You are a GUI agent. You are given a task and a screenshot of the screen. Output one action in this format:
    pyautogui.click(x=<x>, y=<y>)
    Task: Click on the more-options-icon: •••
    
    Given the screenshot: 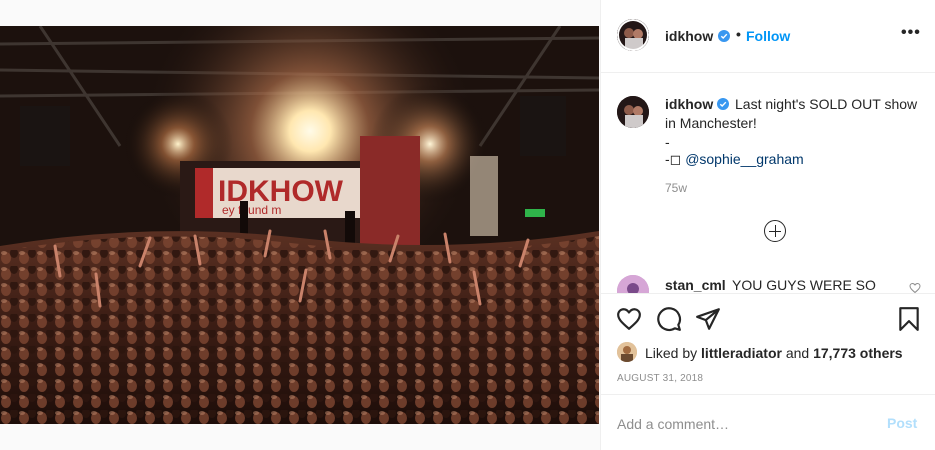 What is the action you would take?
    pyautogui.click(x=911, y=33)
    